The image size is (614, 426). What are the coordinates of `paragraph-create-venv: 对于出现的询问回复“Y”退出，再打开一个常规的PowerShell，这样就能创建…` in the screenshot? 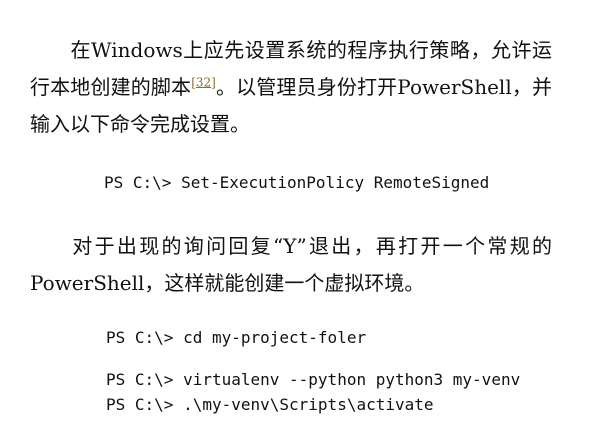 It's located at (291, 265).